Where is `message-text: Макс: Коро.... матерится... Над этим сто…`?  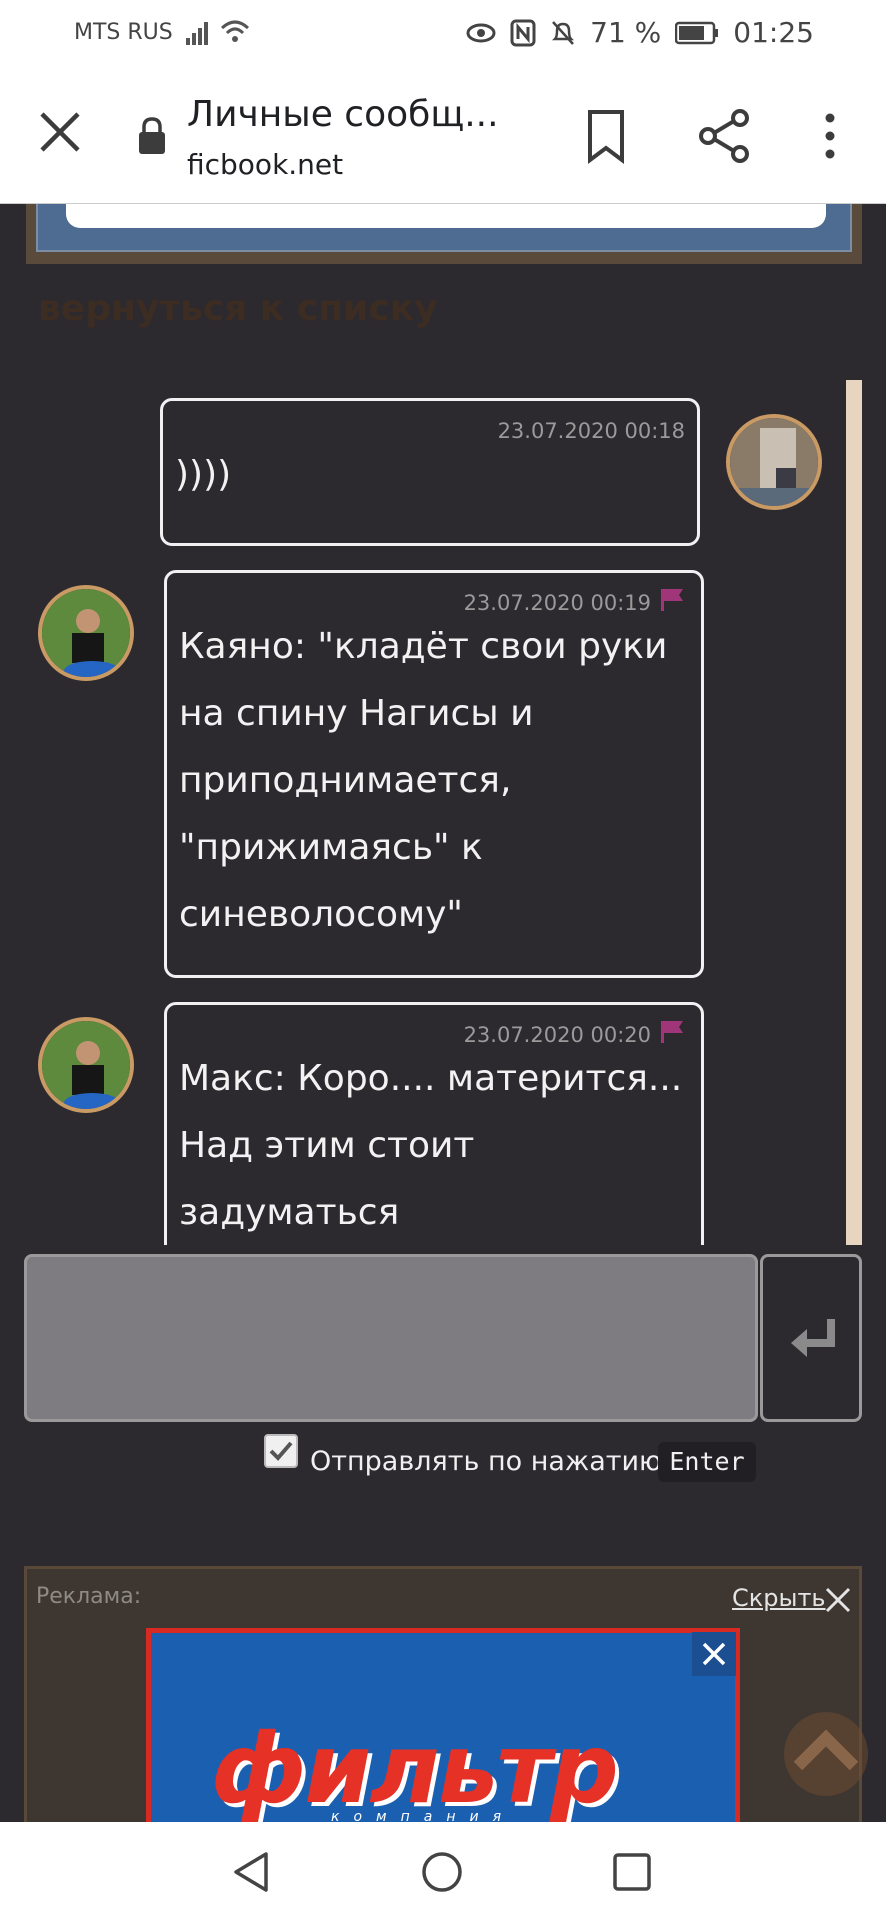
message-text: Макс: Коро.... матерится... Над этим сто… is located at coordinates (431, 1145).